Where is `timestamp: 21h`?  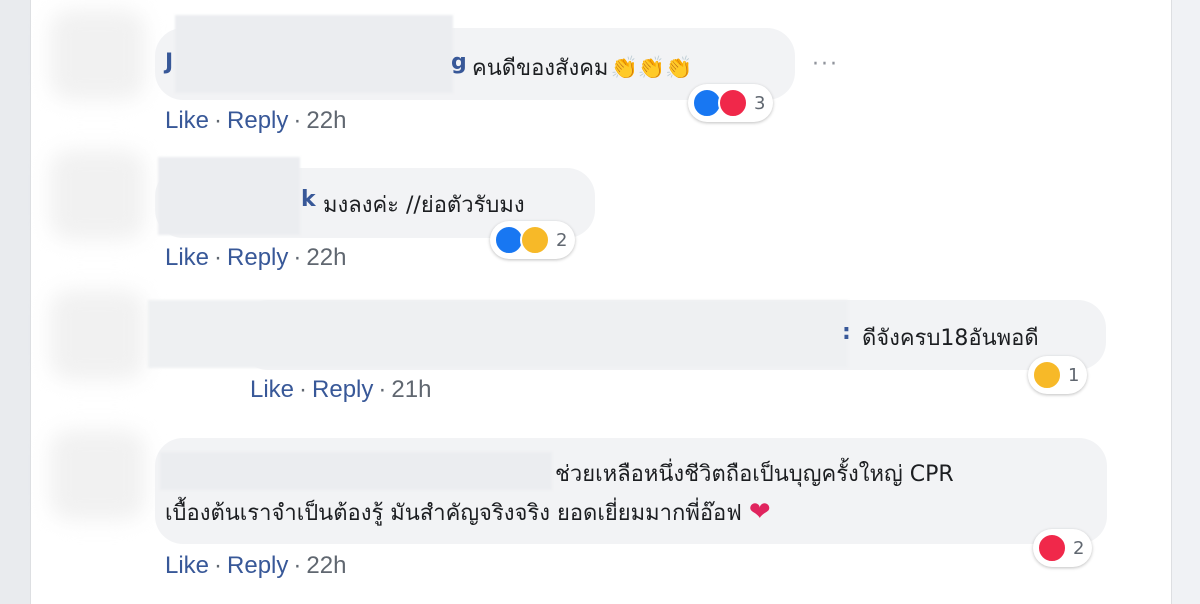 timestamp: 21h is located at coordinates (411, 389).